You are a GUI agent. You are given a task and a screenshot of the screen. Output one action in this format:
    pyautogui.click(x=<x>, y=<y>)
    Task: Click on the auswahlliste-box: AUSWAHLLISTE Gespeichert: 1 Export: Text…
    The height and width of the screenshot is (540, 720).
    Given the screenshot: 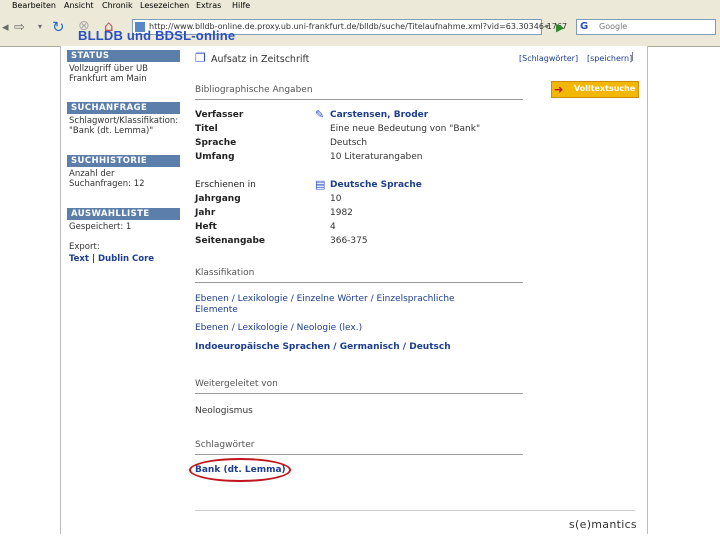 What is the action you would take?
    pyautogui.click(x=123, y=236)
    